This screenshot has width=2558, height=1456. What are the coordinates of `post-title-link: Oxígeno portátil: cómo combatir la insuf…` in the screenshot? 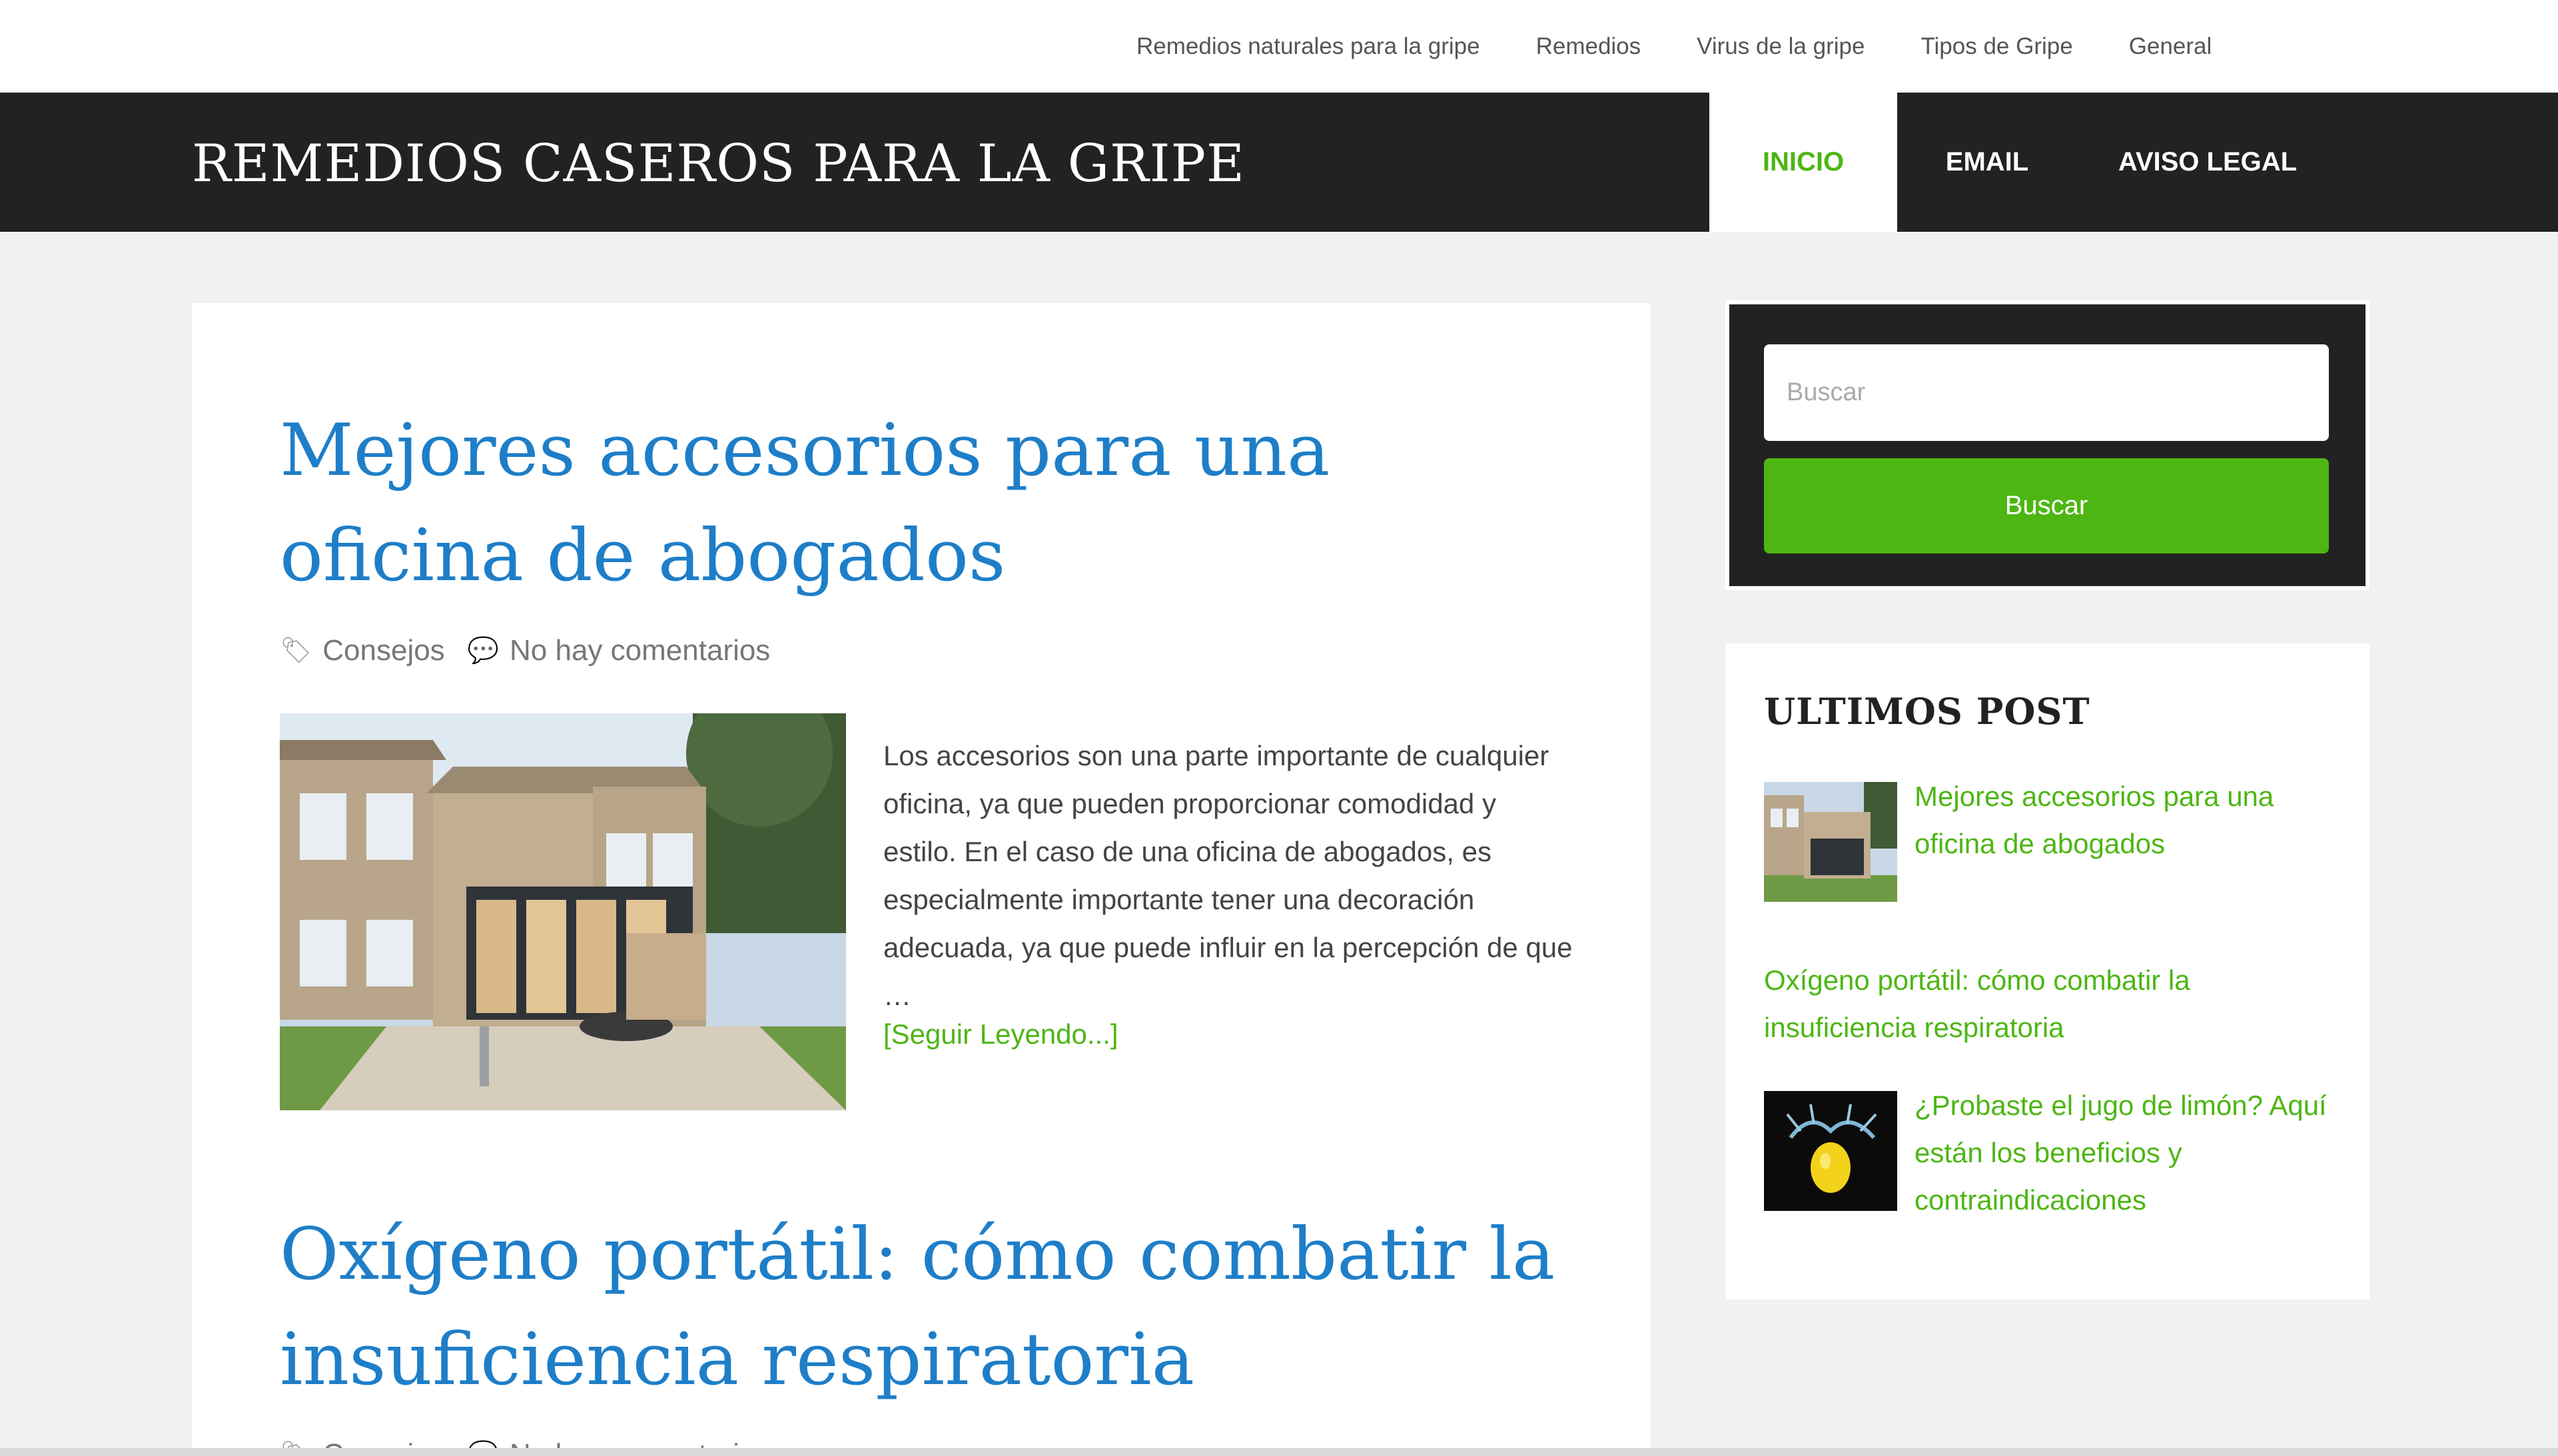 It's located at (926, 1307).